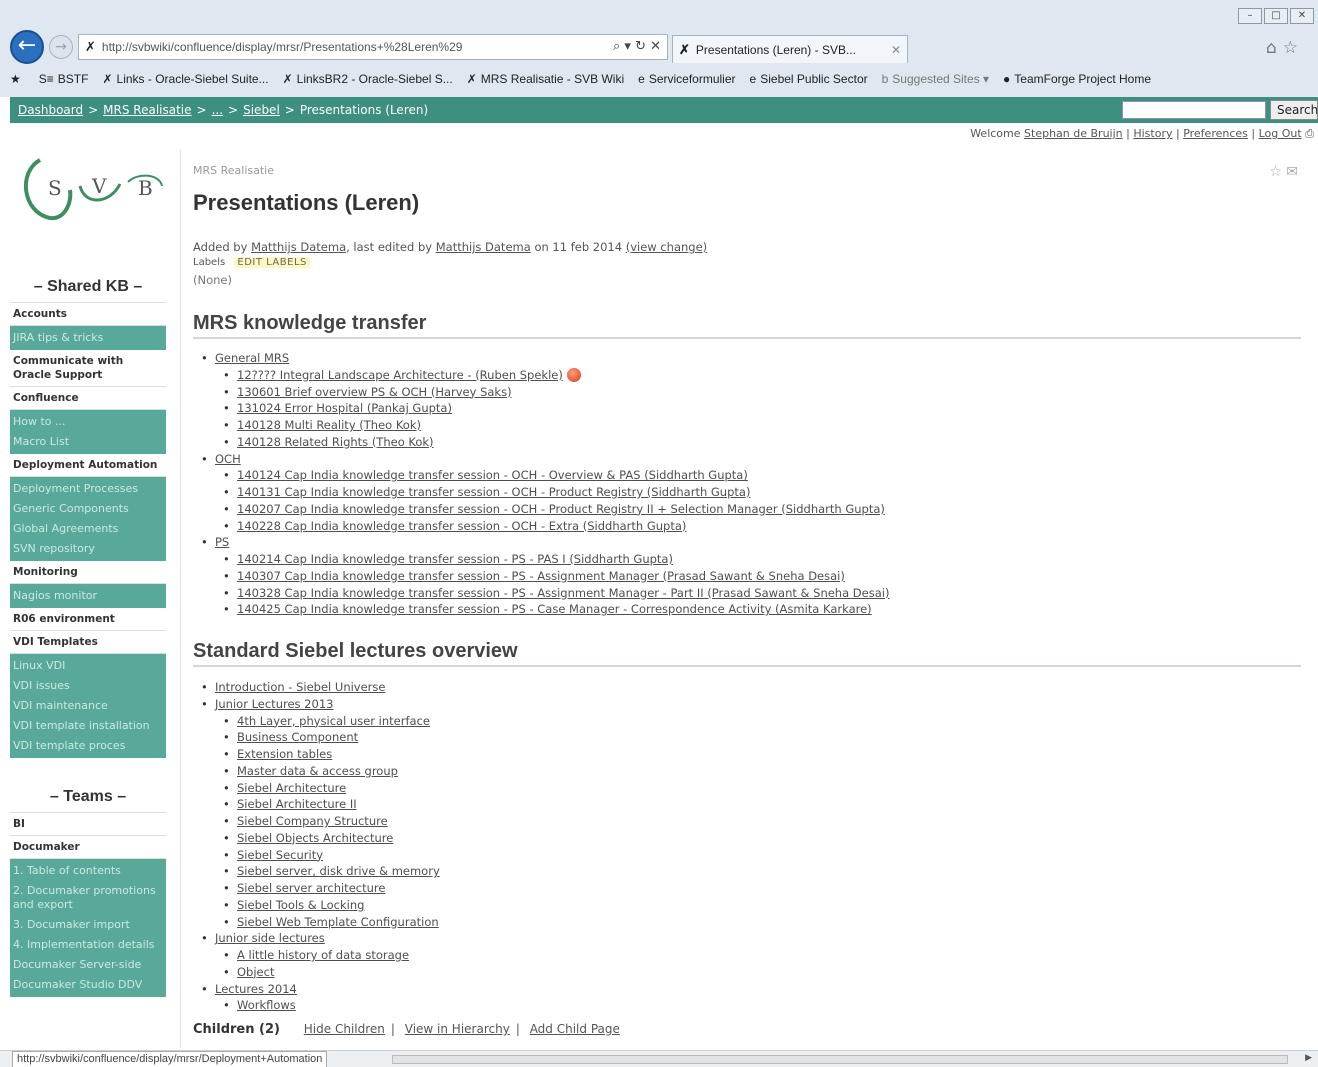 Image resolution: width=1318 pixels, height=1067 pixels. I want to click on sidebar-link: 4. Implementation details, so click(88, 945).